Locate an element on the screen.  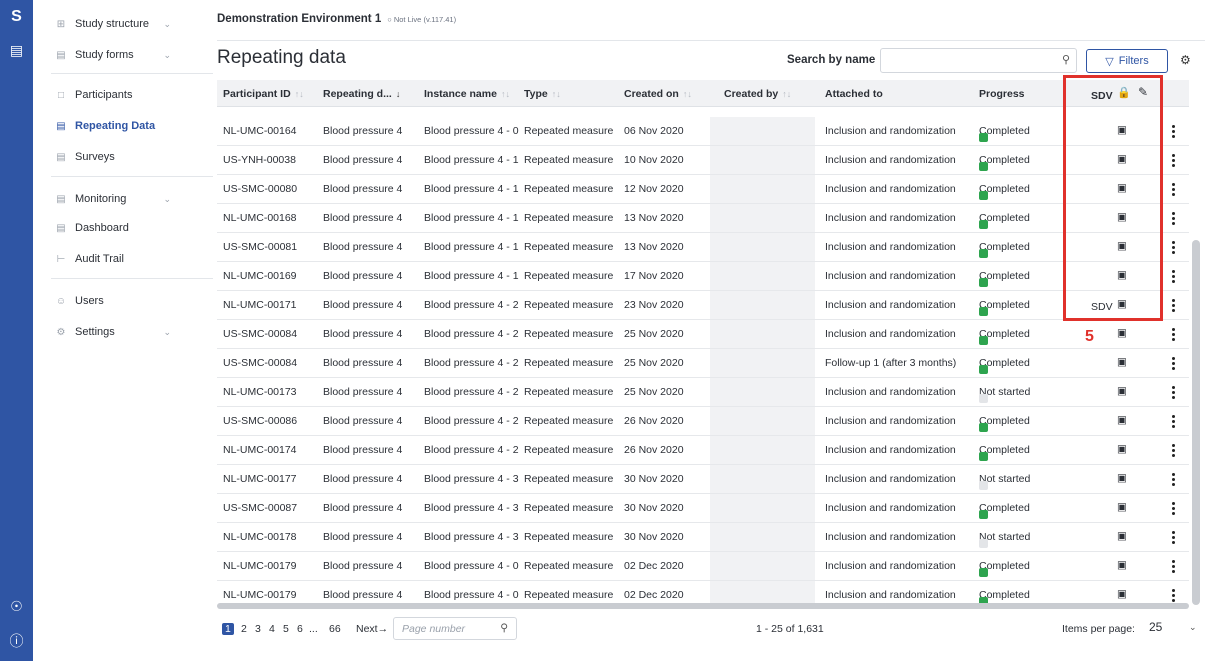
page-link: 2 is located at coordinates (244, 629).